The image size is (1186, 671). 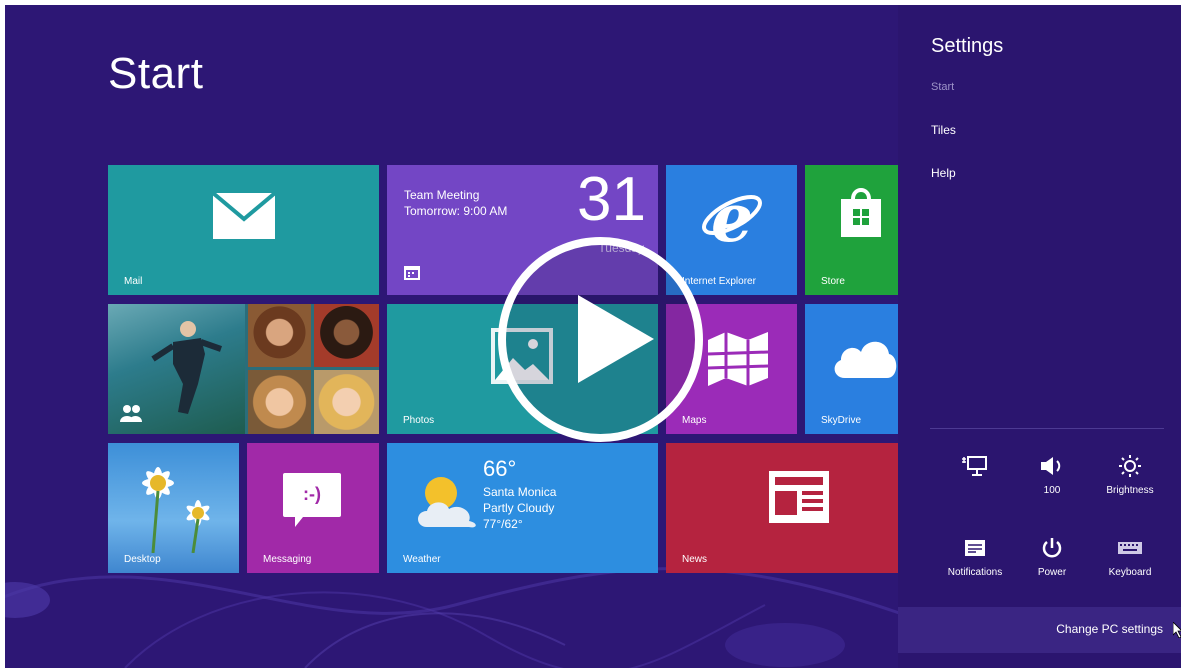 I want to click on change-pc-settings-label: Change PC settings, so click(x=1109, y=629).